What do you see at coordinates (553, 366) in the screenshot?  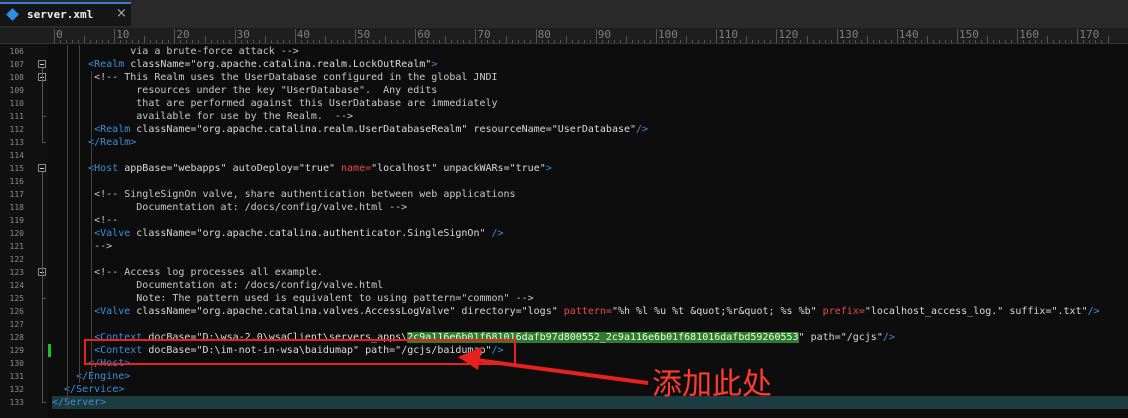 I see `annotation-arrow` at bounding box center [553, 366].